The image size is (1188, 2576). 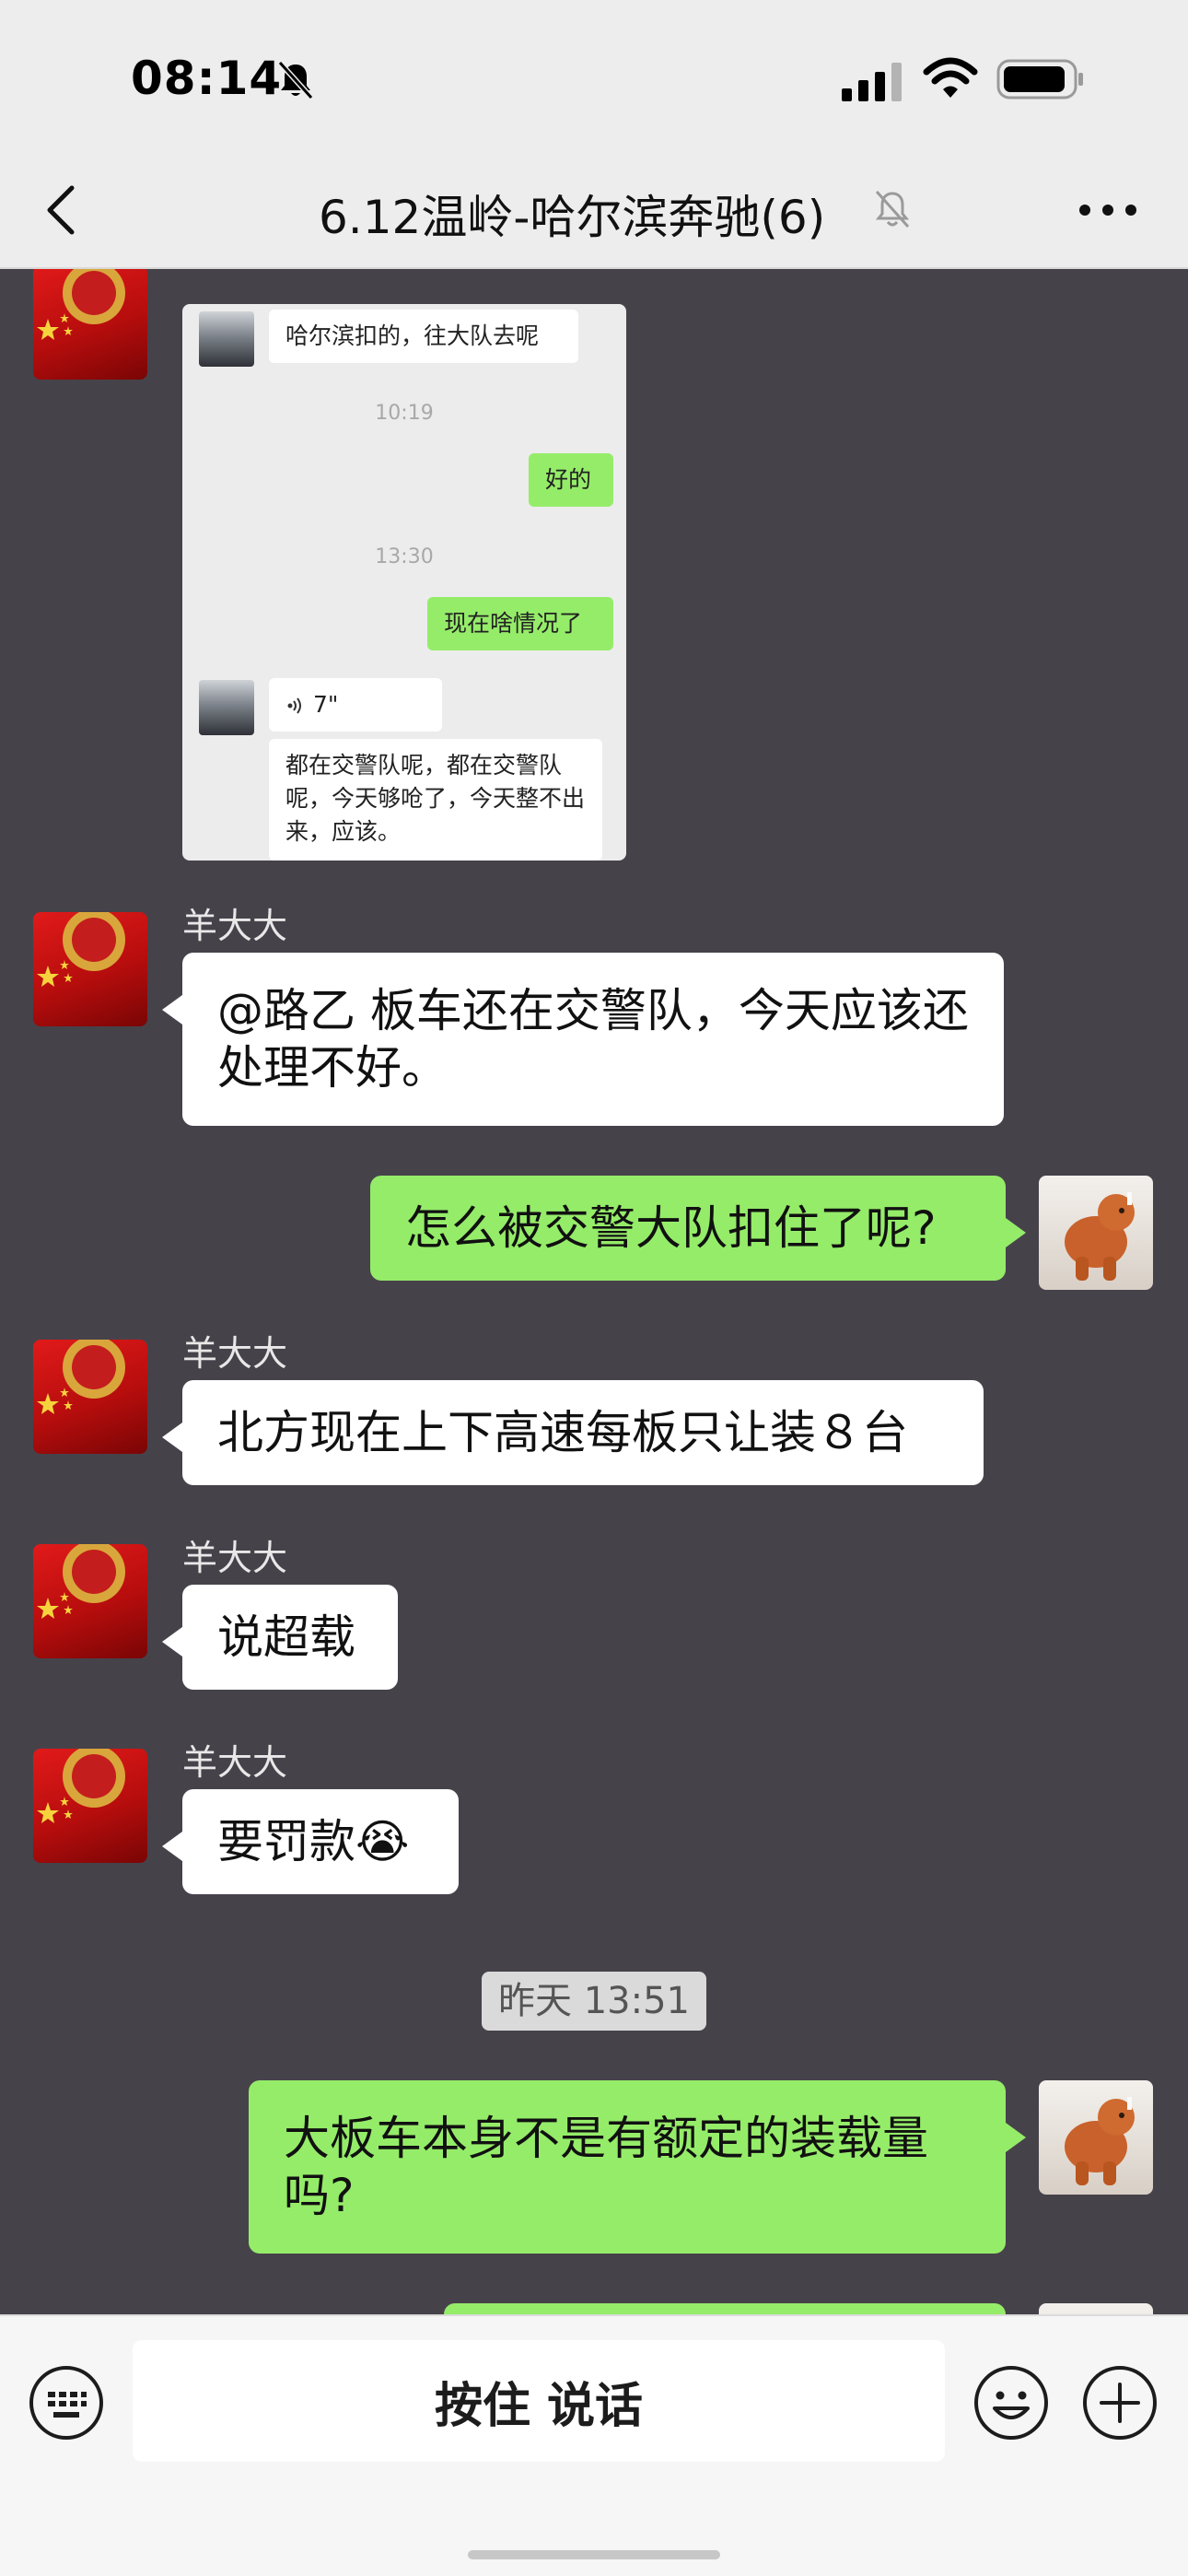 I want to click on screenshot-voice-message: 7", so click(x=355, y=705).